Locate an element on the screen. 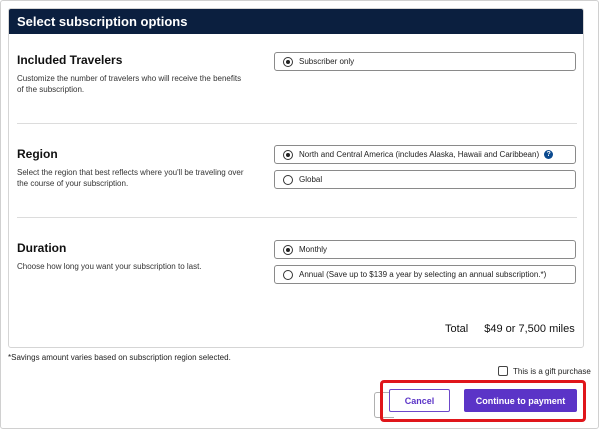 This screenshot has height=430, width=600. gift-checkbox is located at coordinates (503, 371).